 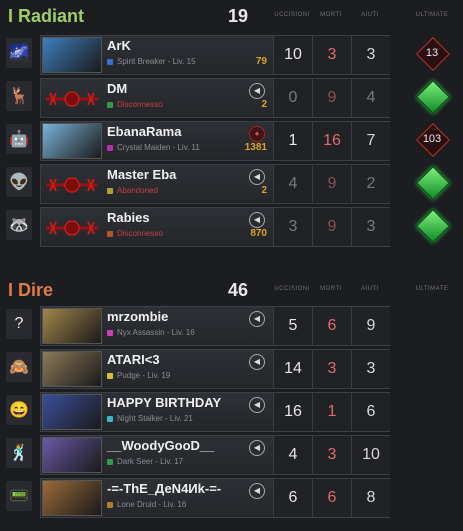 What do you see at coordinates (370, 498) in the screenshot?
I see `player-assists: 8` at bounding box center [370, 498].